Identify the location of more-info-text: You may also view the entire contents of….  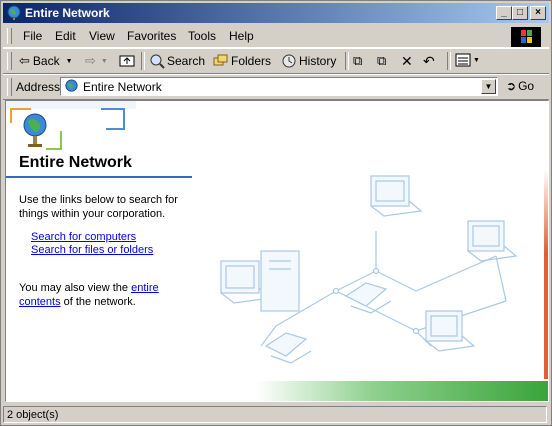
(104, 295).